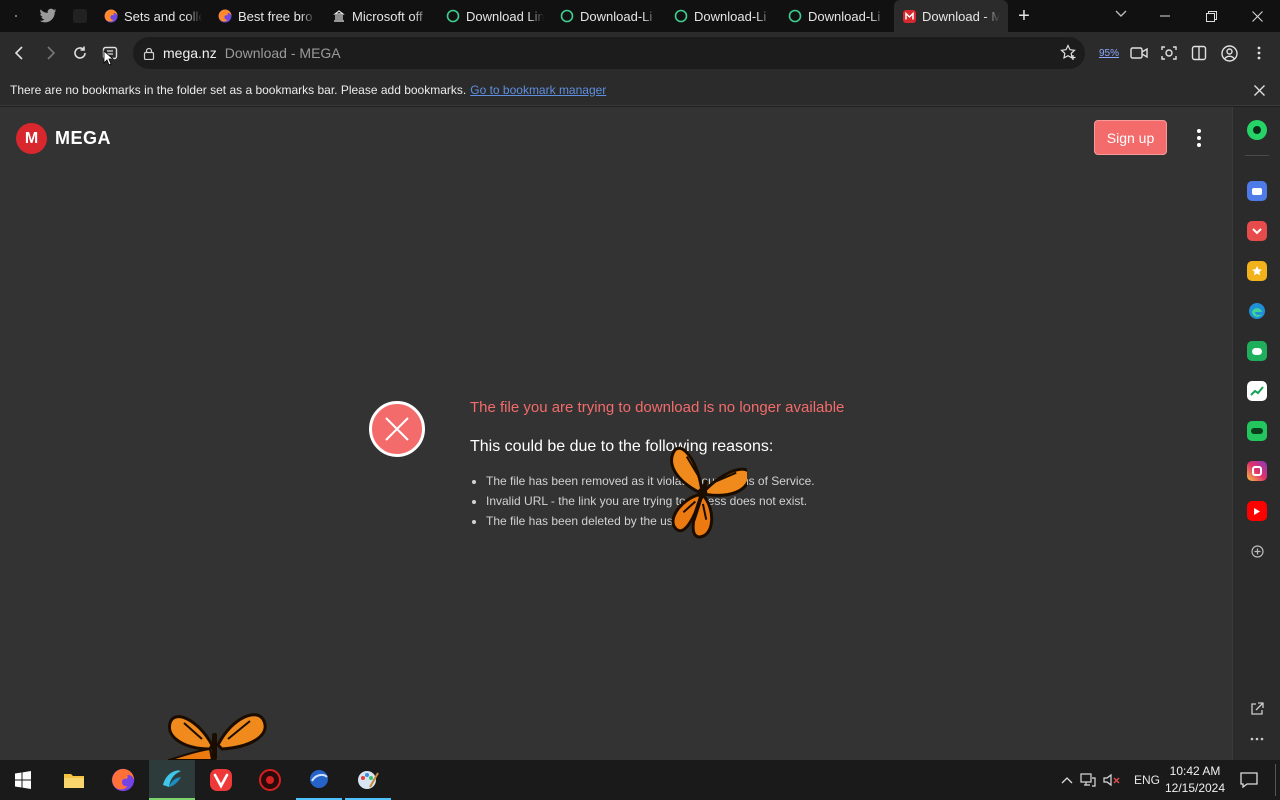 The height and width of the screenshot is (800, 1280). Describe the element at coordinates (1067, 780) in the screenshot. I see `show-hidden-icons-button` at that location.